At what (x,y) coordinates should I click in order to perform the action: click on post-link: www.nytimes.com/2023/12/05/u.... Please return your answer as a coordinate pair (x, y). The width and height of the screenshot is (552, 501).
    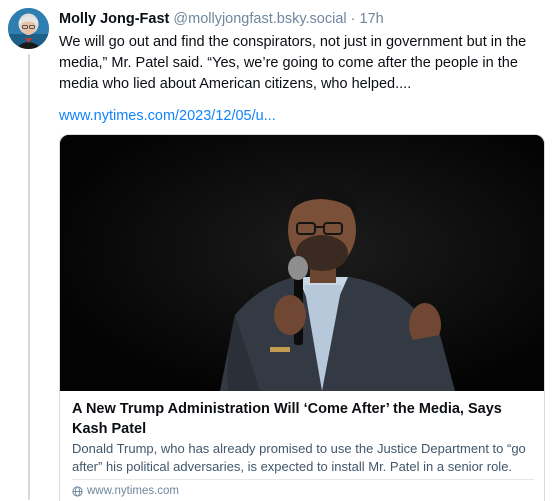
    Looking at the image, I should click on (167, 116).